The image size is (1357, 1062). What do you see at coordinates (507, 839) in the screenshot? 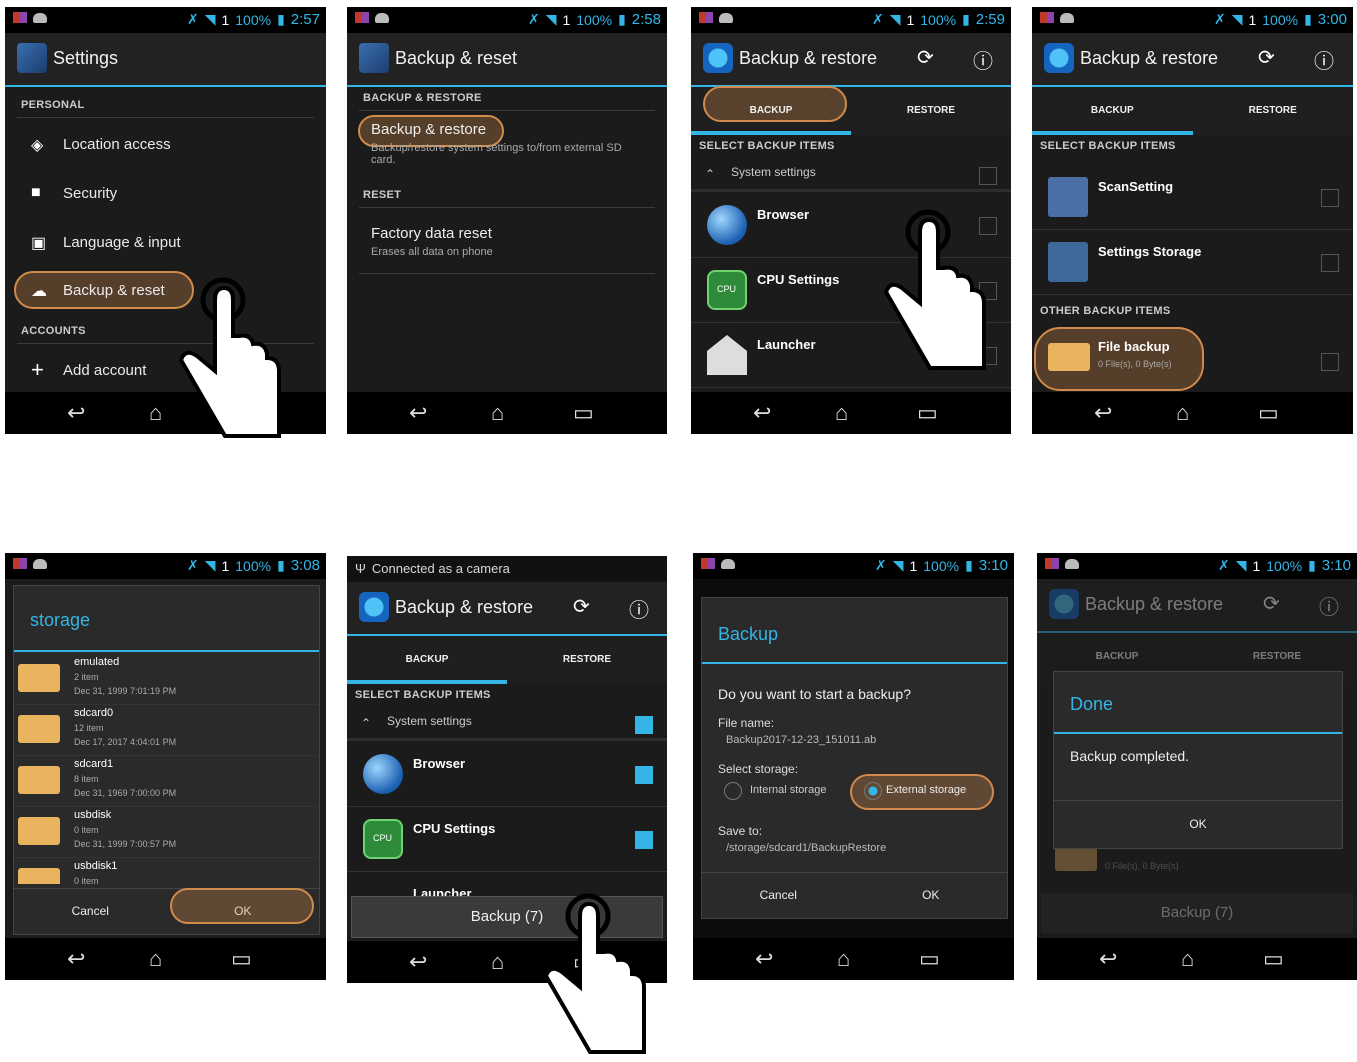
I see `app-item-cpu-settings: CPU Settings` at bounding box center [507, 839].